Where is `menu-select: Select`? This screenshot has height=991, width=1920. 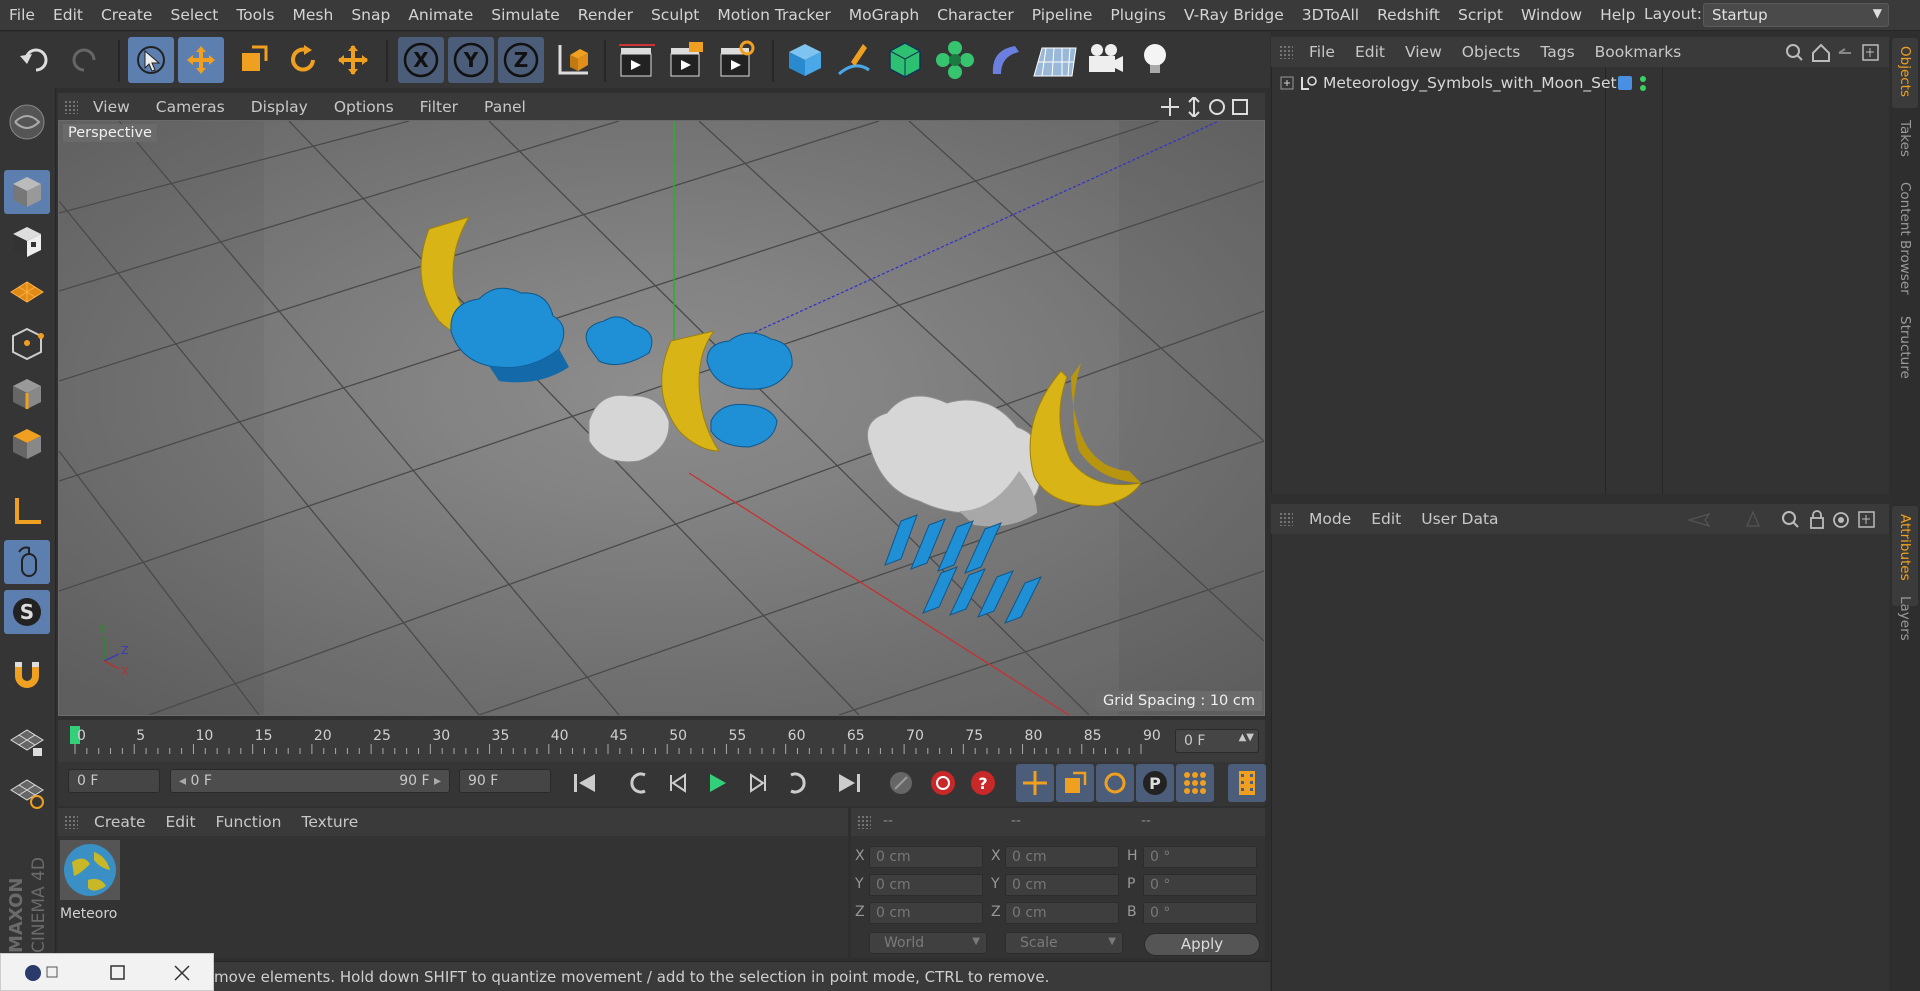
menu-select: Select is located at coordinates (194, 15).